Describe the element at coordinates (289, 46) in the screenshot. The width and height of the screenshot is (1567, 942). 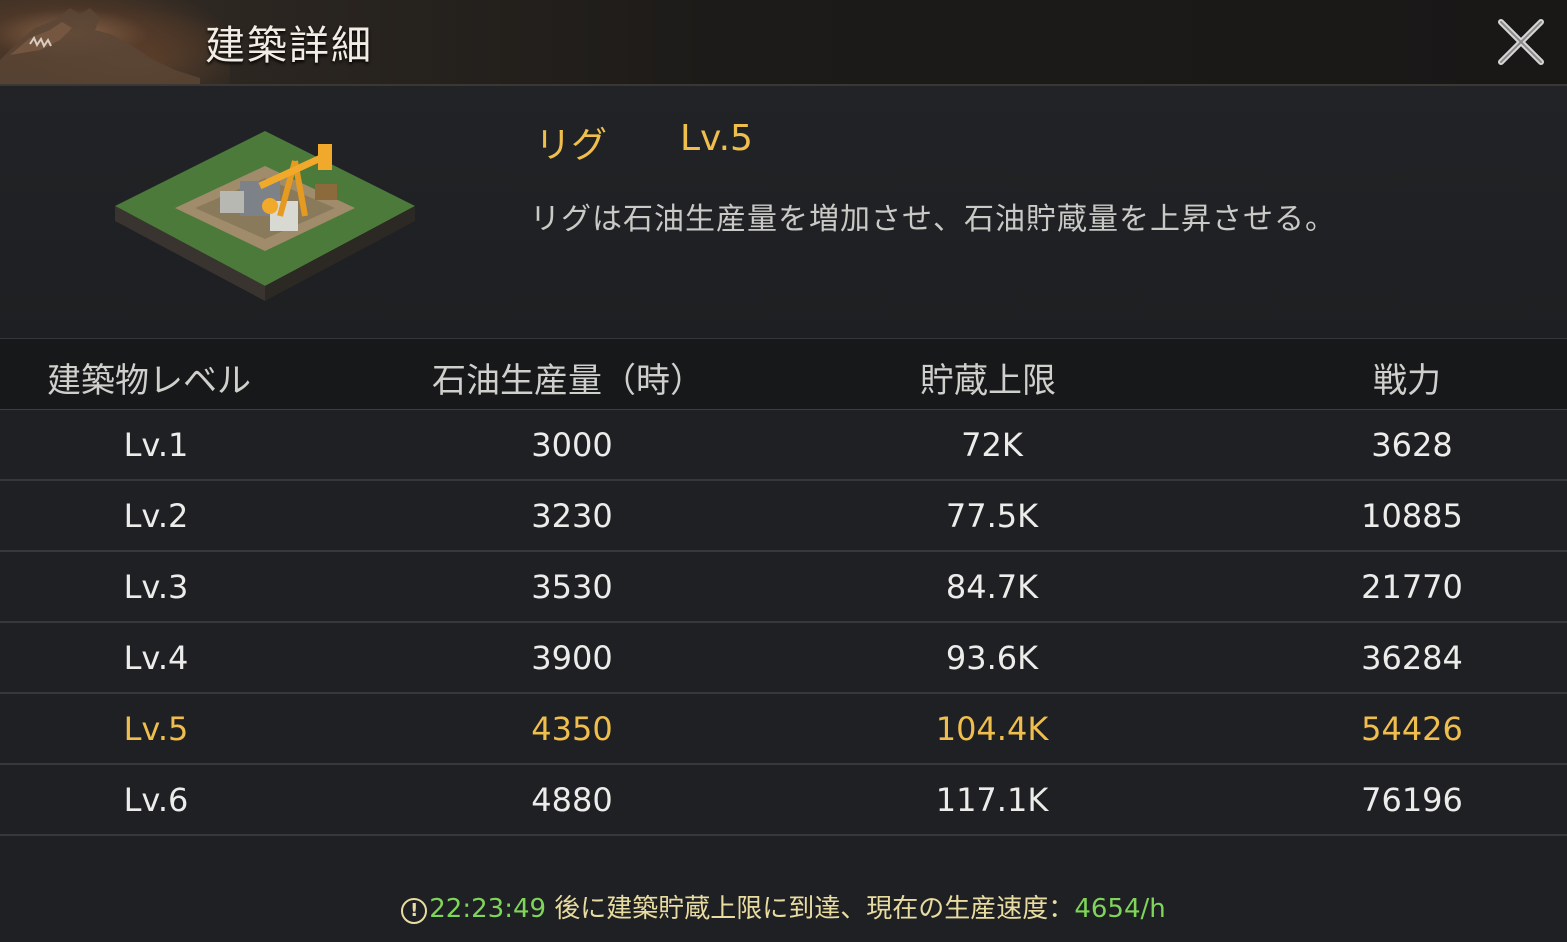
I see `dialog-title: 建築詳細` at that location.